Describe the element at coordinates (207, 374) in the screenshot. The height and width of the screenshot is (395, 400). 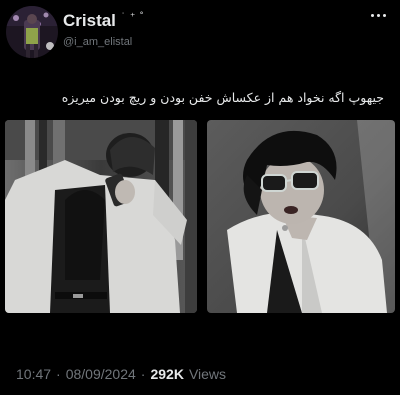
I see `views-label: Views` at that location.